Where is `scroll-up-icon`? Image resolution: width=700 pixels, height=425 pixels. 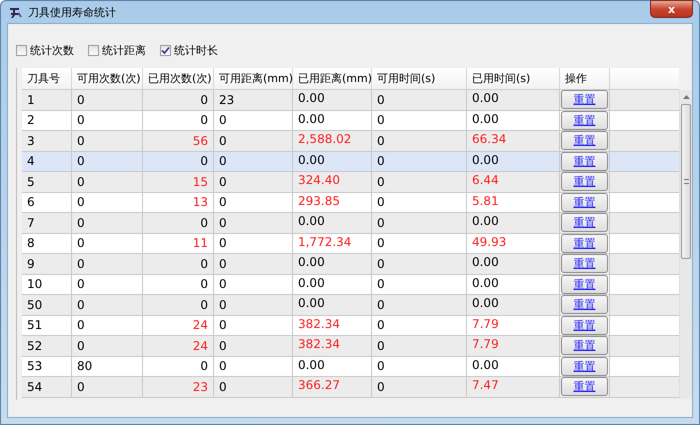
scroll-up-icon is located at coordinates (686, 97).